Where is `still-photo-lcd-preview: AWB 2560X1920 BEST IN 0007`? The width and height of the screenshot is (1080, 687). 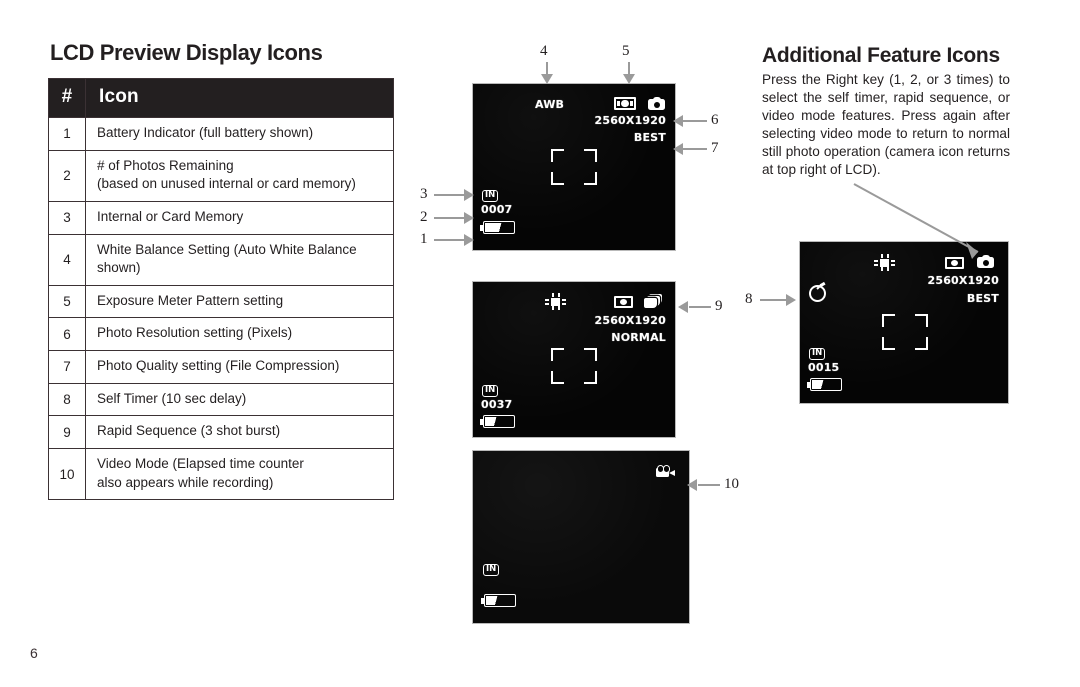
still-photo-lcd-preview: AWB 2560X1920 BEST IN 0007 is located at coordinates (574, 167).